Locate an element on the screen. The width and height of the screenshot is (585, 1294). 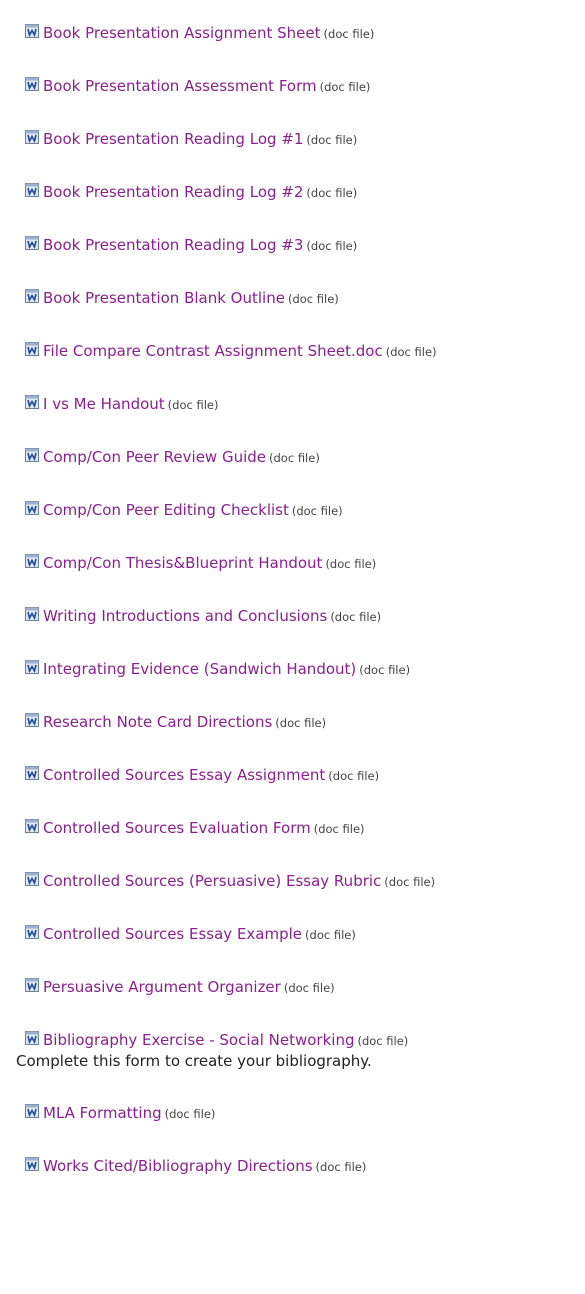
document-link: Controlled Sources Evaluation Form is located at coordinates (177, 828).